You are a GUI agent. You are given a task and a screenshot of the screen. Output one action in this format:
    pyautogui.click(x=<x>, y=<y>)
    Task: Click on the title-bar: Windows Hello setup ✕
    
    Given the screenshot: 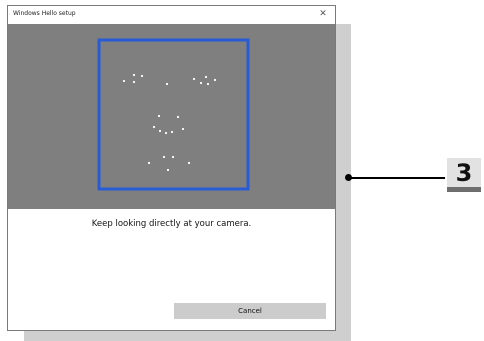 What is the action you would take?
    pyautogui.click(x=171, y=15)
    